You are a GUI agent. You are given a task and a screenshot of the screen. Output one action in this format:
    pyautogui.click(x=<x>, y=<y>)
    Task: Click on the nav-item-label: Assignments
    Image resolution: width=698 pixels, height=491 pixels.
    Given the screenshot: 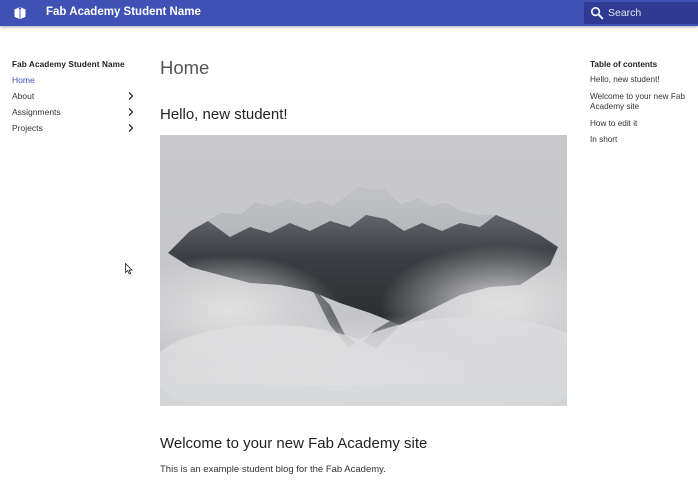 What is the action you would take?
    pyautogui.click(x=36, y=112)
    